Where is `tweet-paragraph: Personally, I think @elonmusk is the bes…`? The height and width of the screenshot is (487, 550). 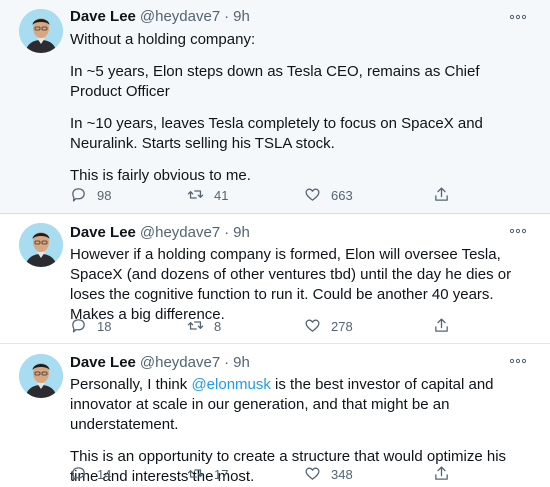 tweet-paragraph: Personally, I think @elonmusk is the bes… is located at coordinates (301, 405).